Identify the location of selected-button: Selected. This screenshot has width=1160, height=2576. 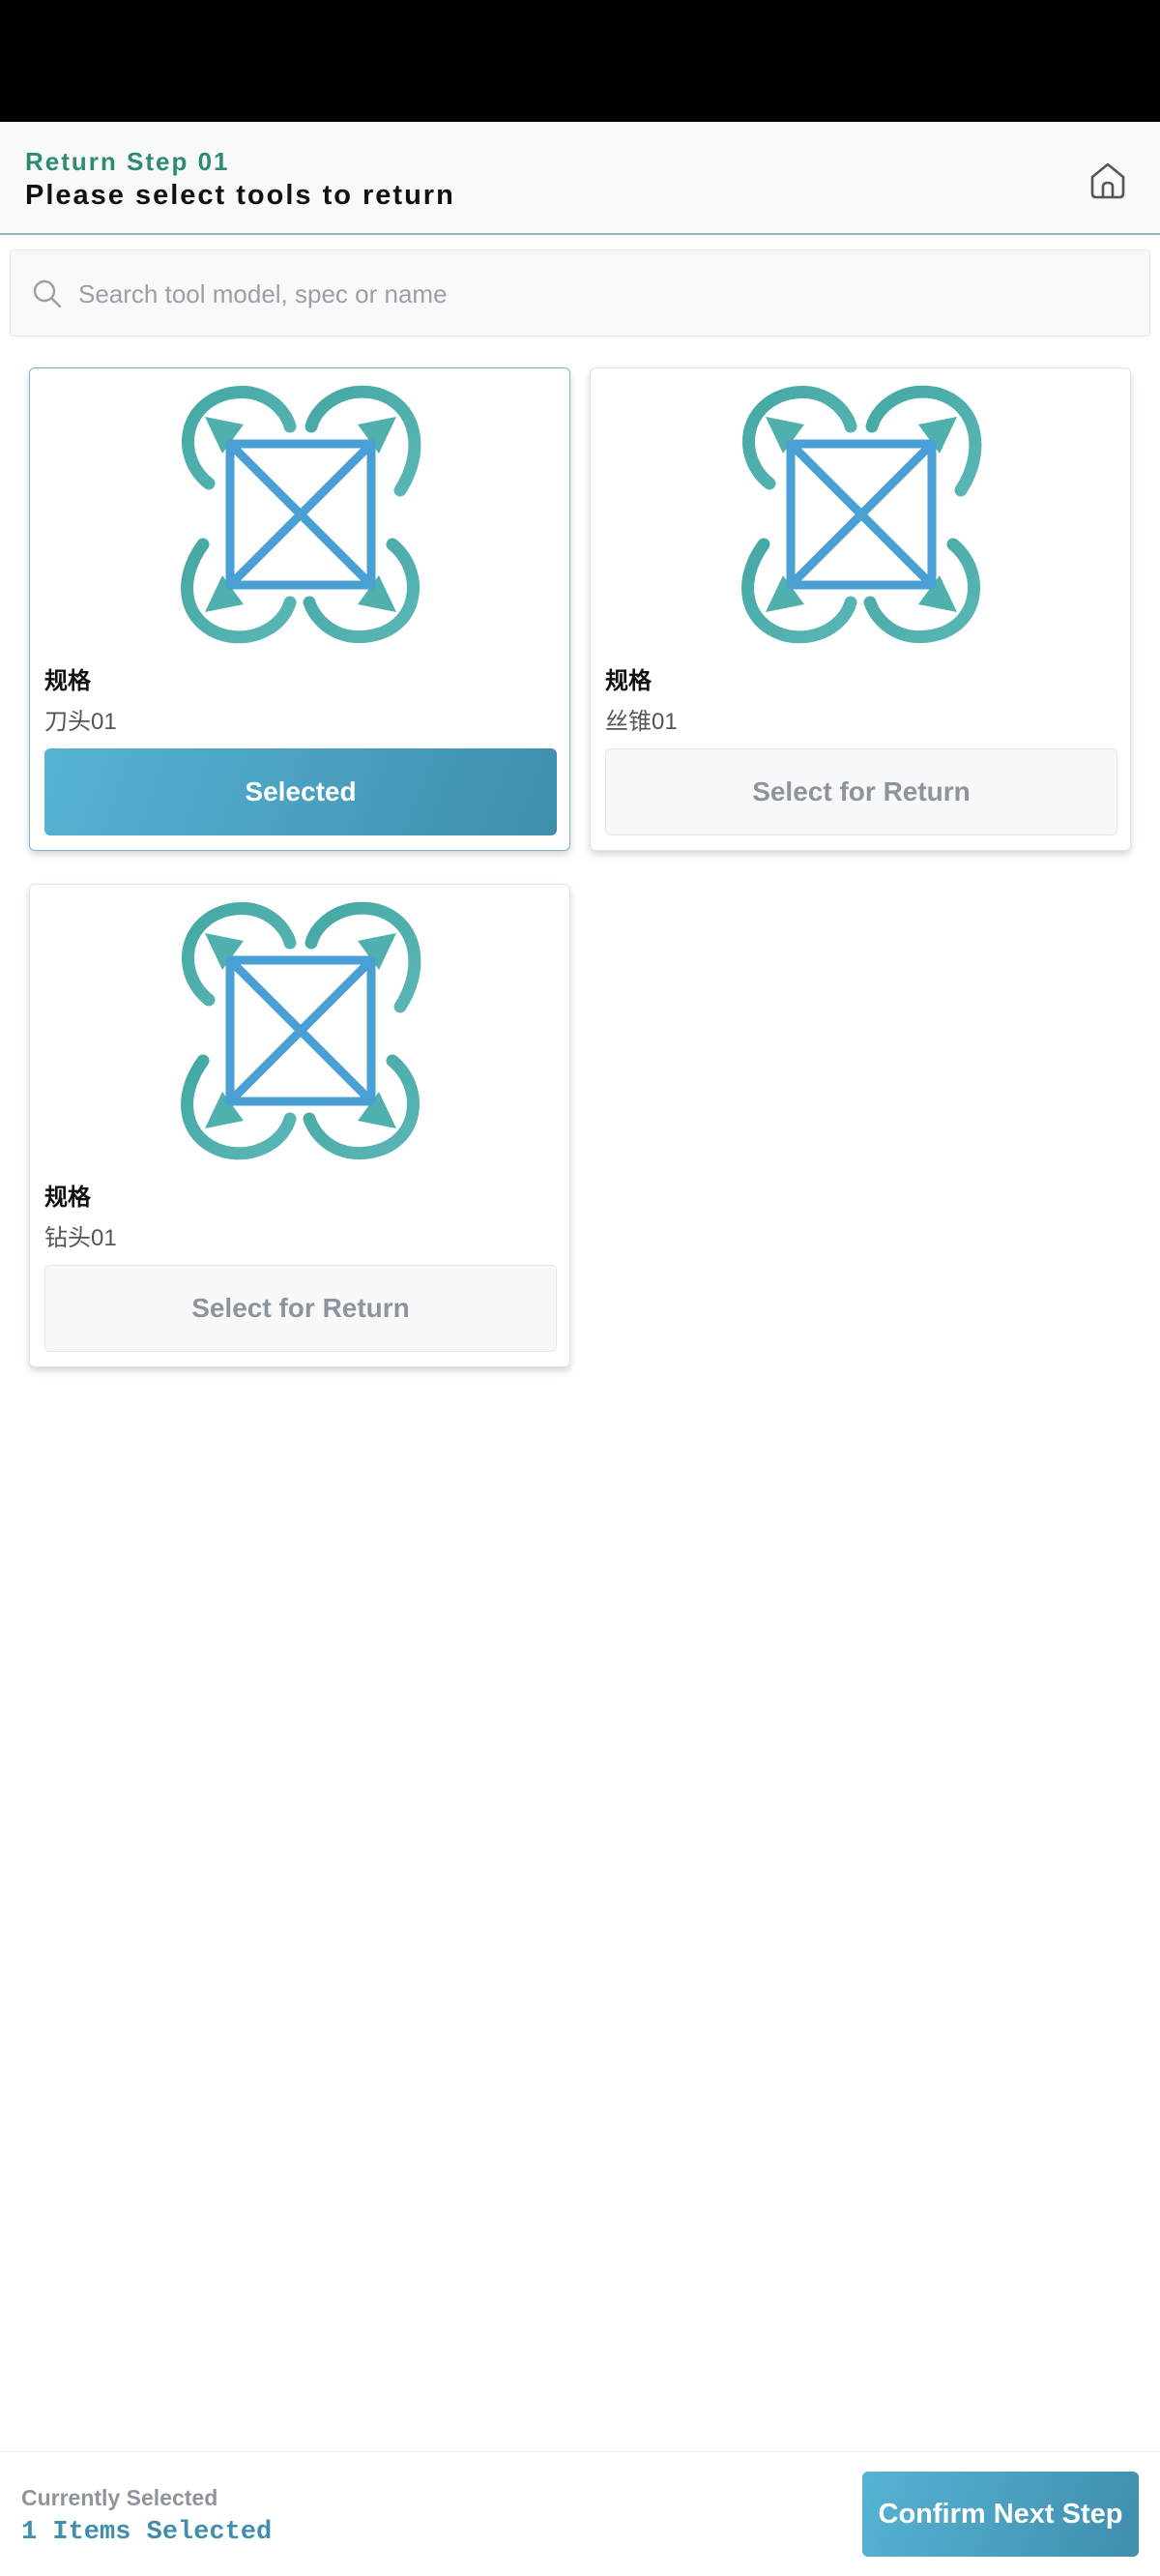
(300, 791).